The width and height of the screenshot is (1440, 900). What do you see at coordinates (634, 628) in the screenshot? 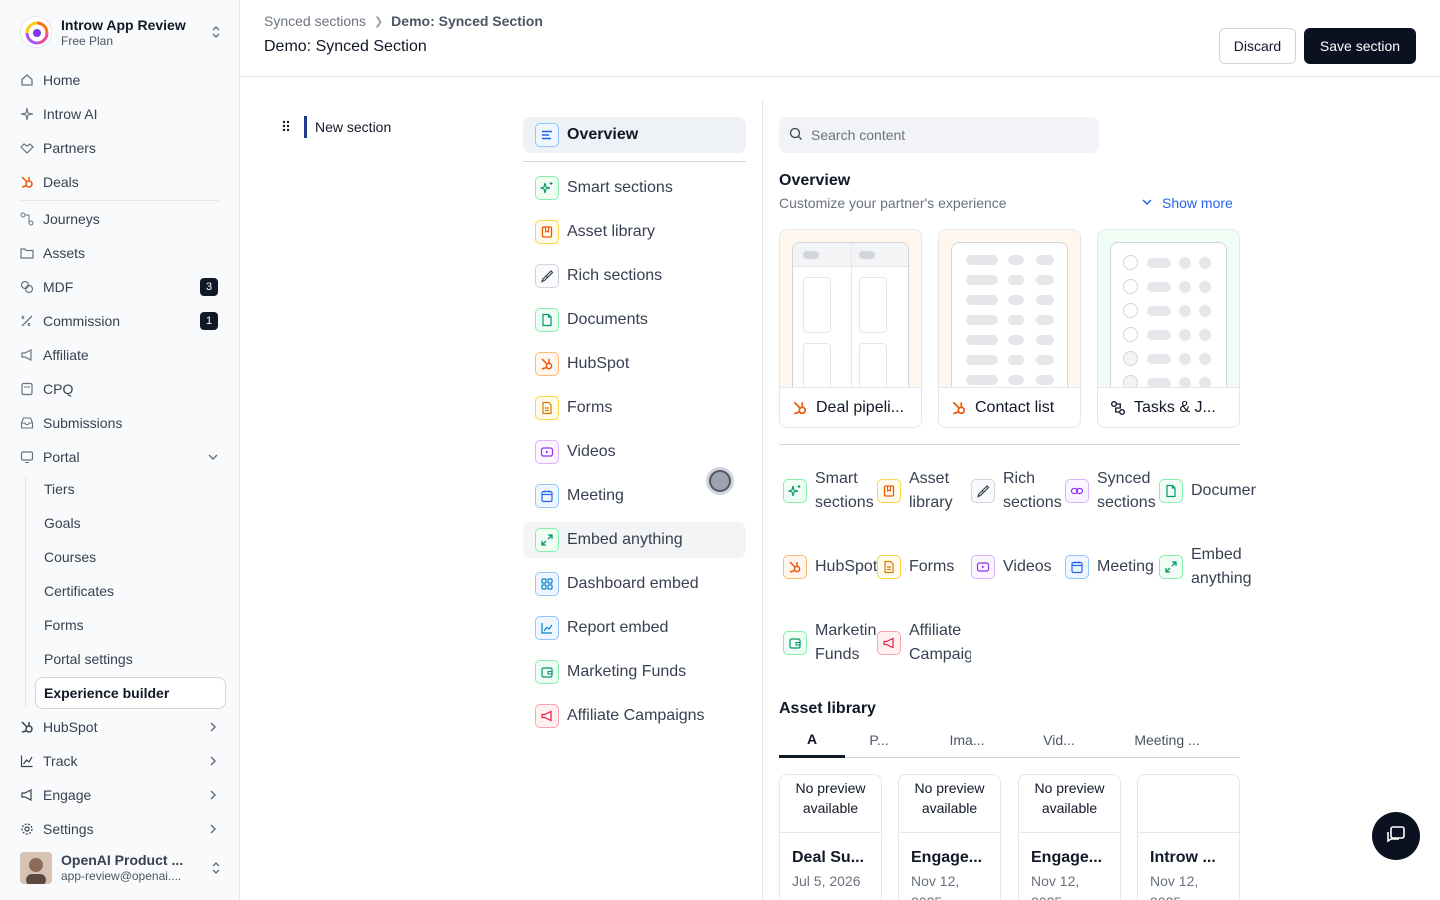
I see `menu-report-embed: Report embed` at bounding box center [634, 628].